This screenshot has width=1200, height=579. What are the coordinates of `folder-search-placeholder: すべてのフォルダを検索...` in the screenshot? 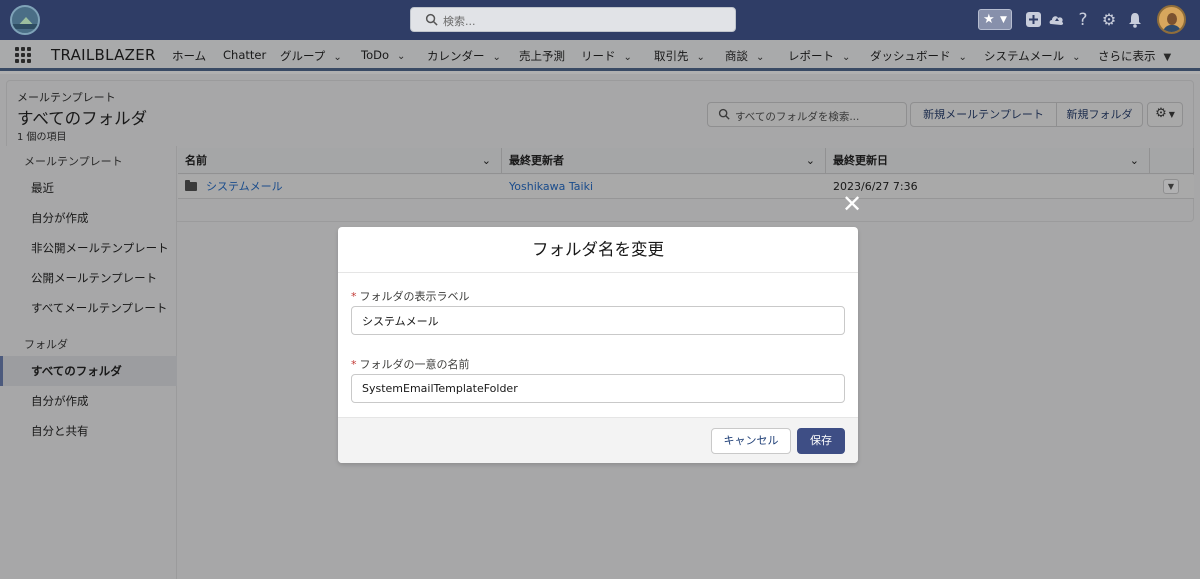 It's located at (797, 117).